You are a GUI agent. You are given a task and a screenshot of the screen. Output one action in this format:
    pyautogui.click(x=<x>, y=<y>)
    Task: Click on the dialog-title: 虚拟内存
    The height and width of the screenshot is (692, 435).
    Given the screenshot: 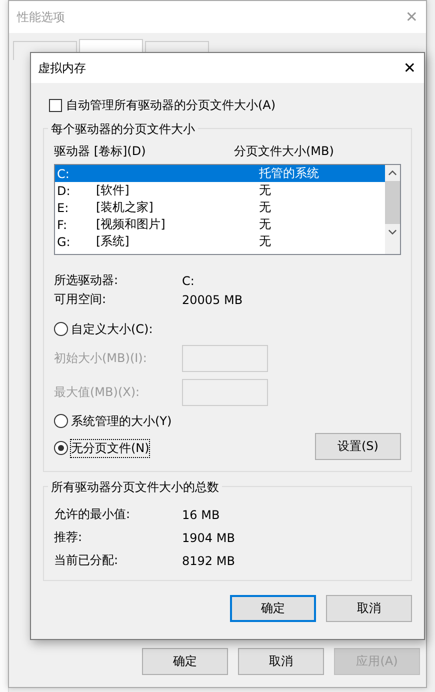 What is the action you would take?
    pyautogui.click(x=62, y=68)
    